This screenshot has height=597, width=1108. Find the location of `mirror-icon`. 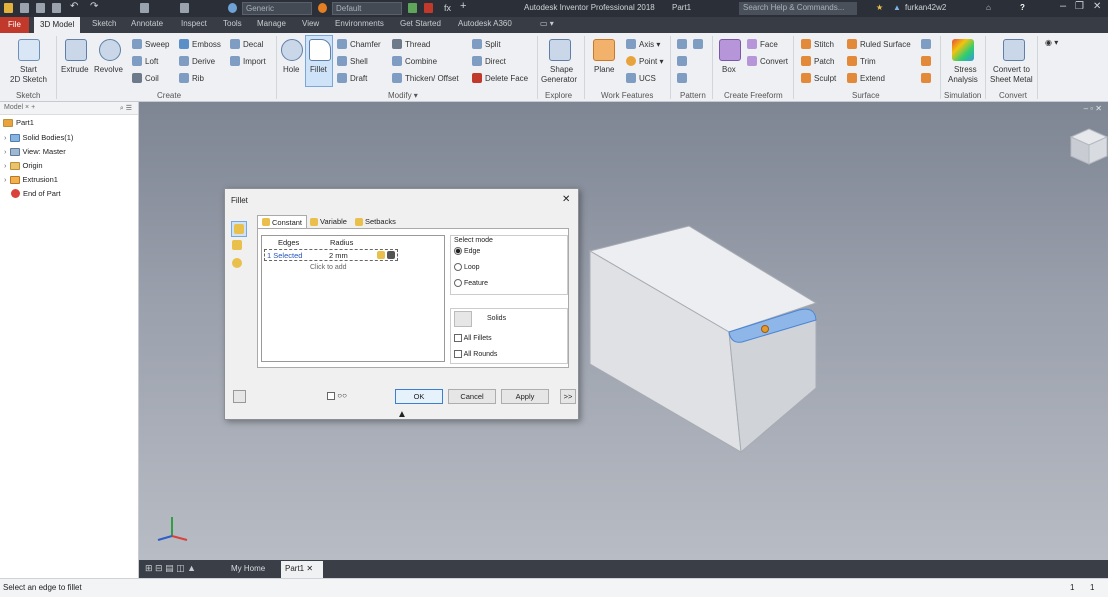

mirror-icon is located at coordinates (682, 61).